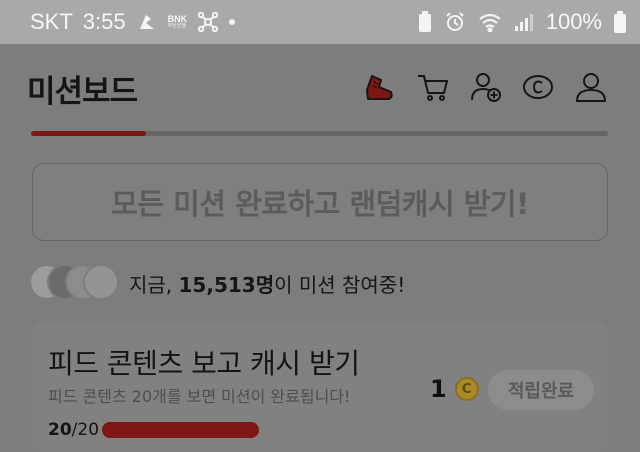 This screenshot has width=640, height=452. What do you see at coordinates (232, 22) in the screenshot?
I see `more-notifications-dot` at bounding box center [232, 22].